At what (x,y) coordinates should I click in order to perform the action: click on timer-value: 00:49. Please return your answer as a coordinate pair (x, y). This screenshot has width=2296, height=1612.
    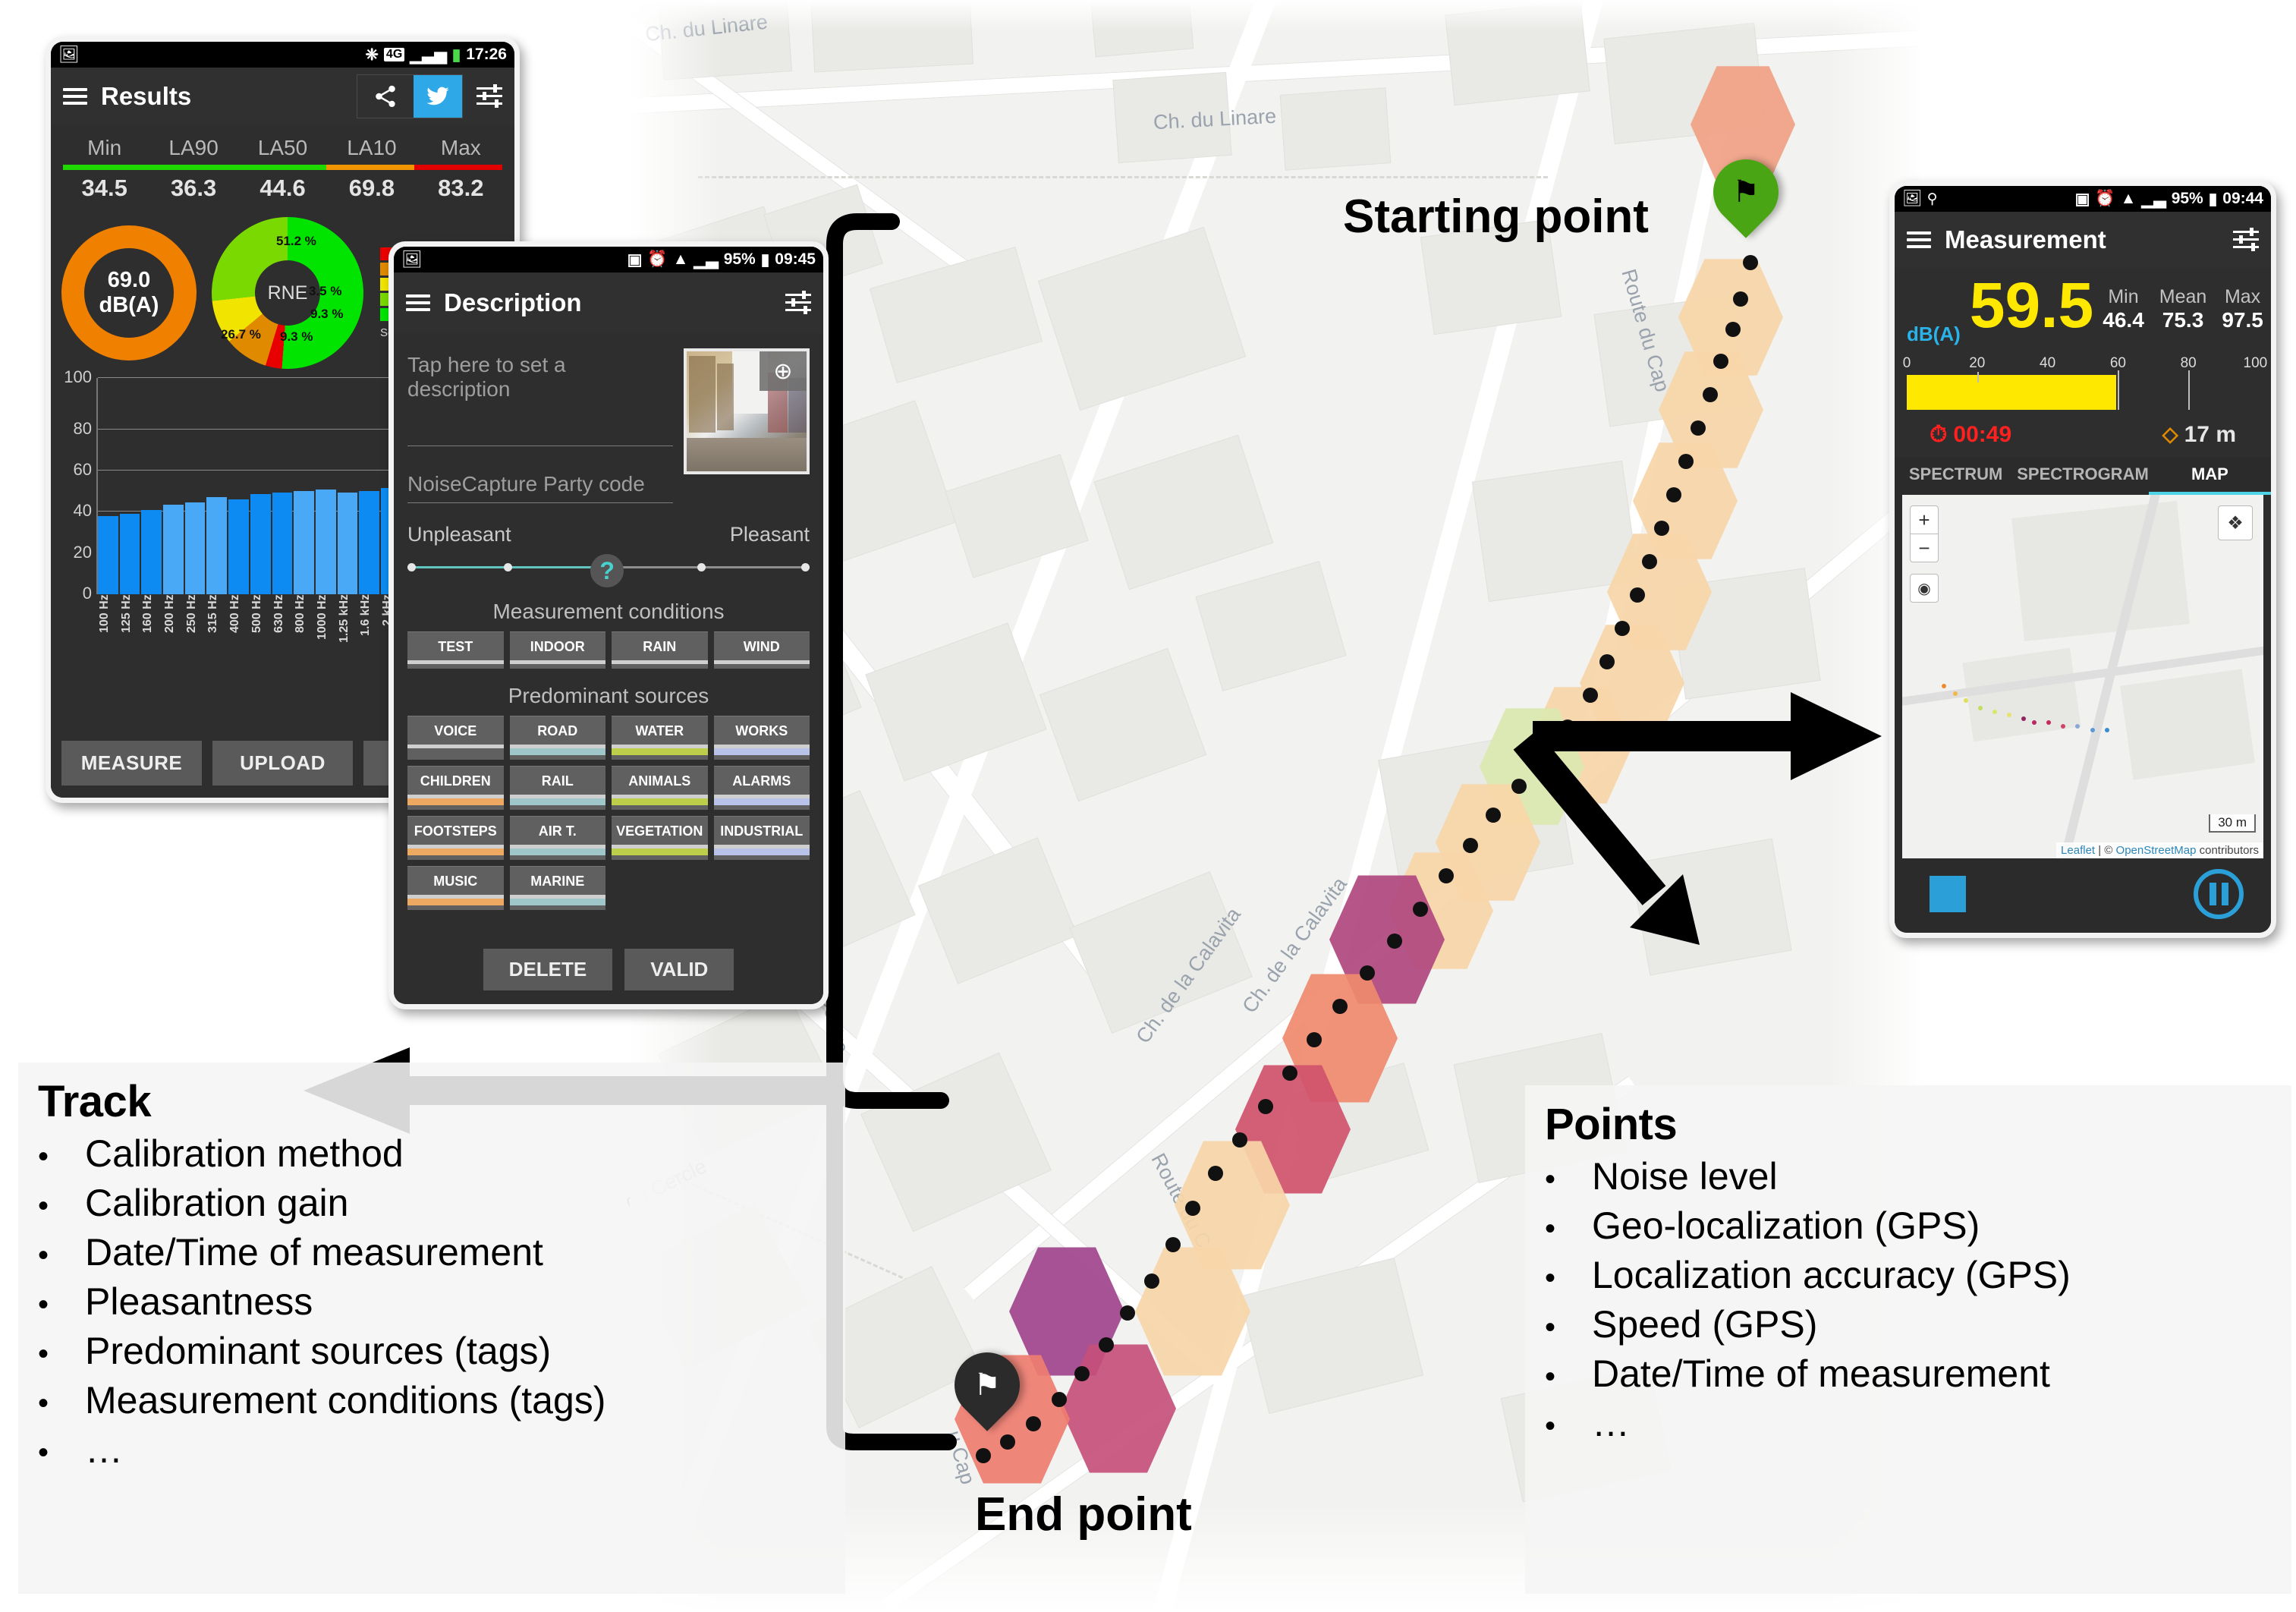
    Looking at the image, I should click on (1982, 435).